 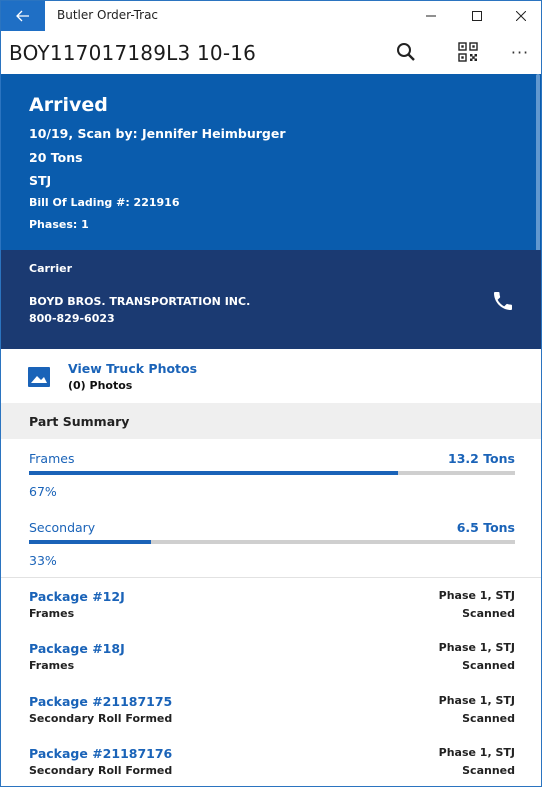 I want to click on package-name: Package #18J, so click(x=77, y=648).